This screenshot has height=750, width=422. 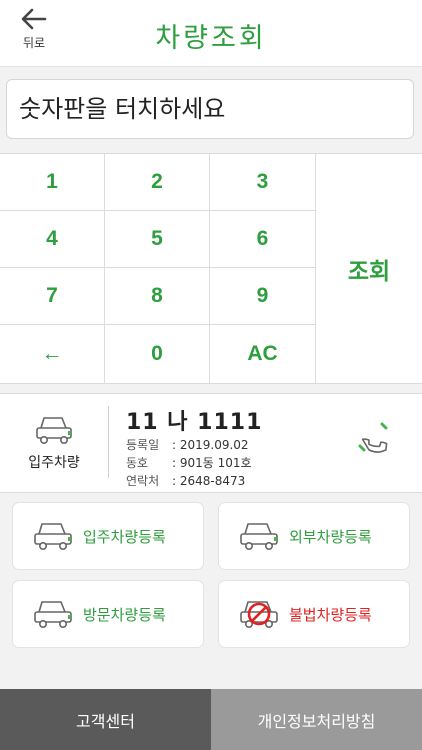 I want to click on car-type-label: 입주차량, so click(x=54, y=463).